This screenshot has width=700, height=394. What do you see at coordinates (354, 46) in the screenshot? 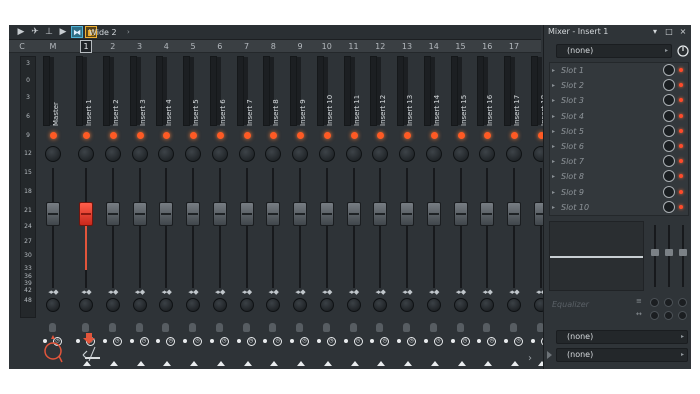
I see `track-number-11: 11` at bounding box center [354, 46].